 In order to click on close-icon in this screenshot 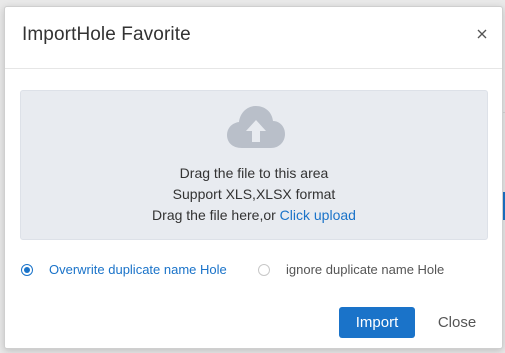, I will do `click(482, 34)`.